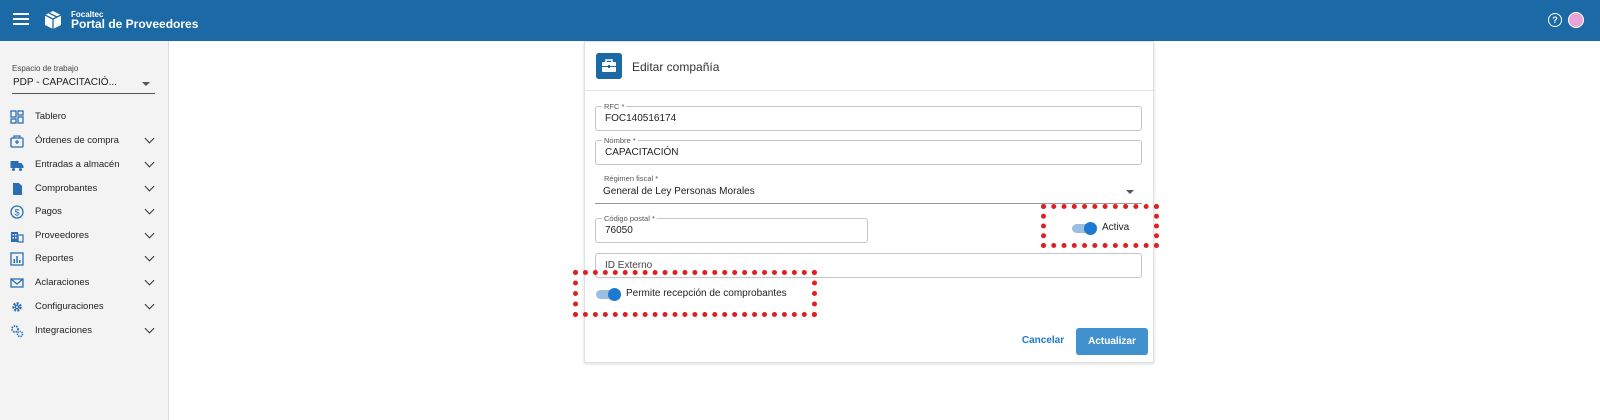 The image size is (1600, 420). What do you see at coordinates (631, 178) in the screenshot?
I see `regimen-label: Régimen fiscal *` at bounding box center [631, 178].